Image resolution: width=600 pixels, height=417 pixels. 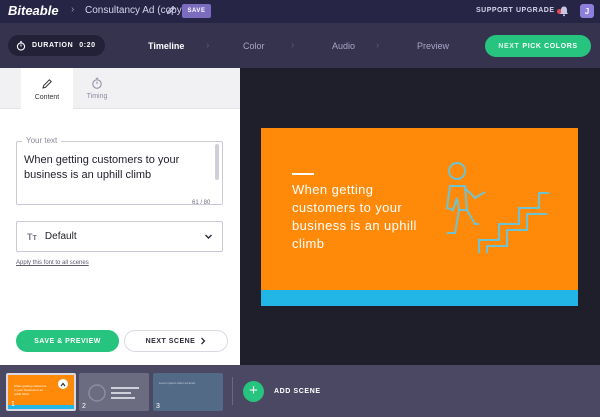 What do you see at coordinates (170, 341) in the screenshot?
I see `next-scene-label: NEXT SCENE` at bounding box center [170, 341].